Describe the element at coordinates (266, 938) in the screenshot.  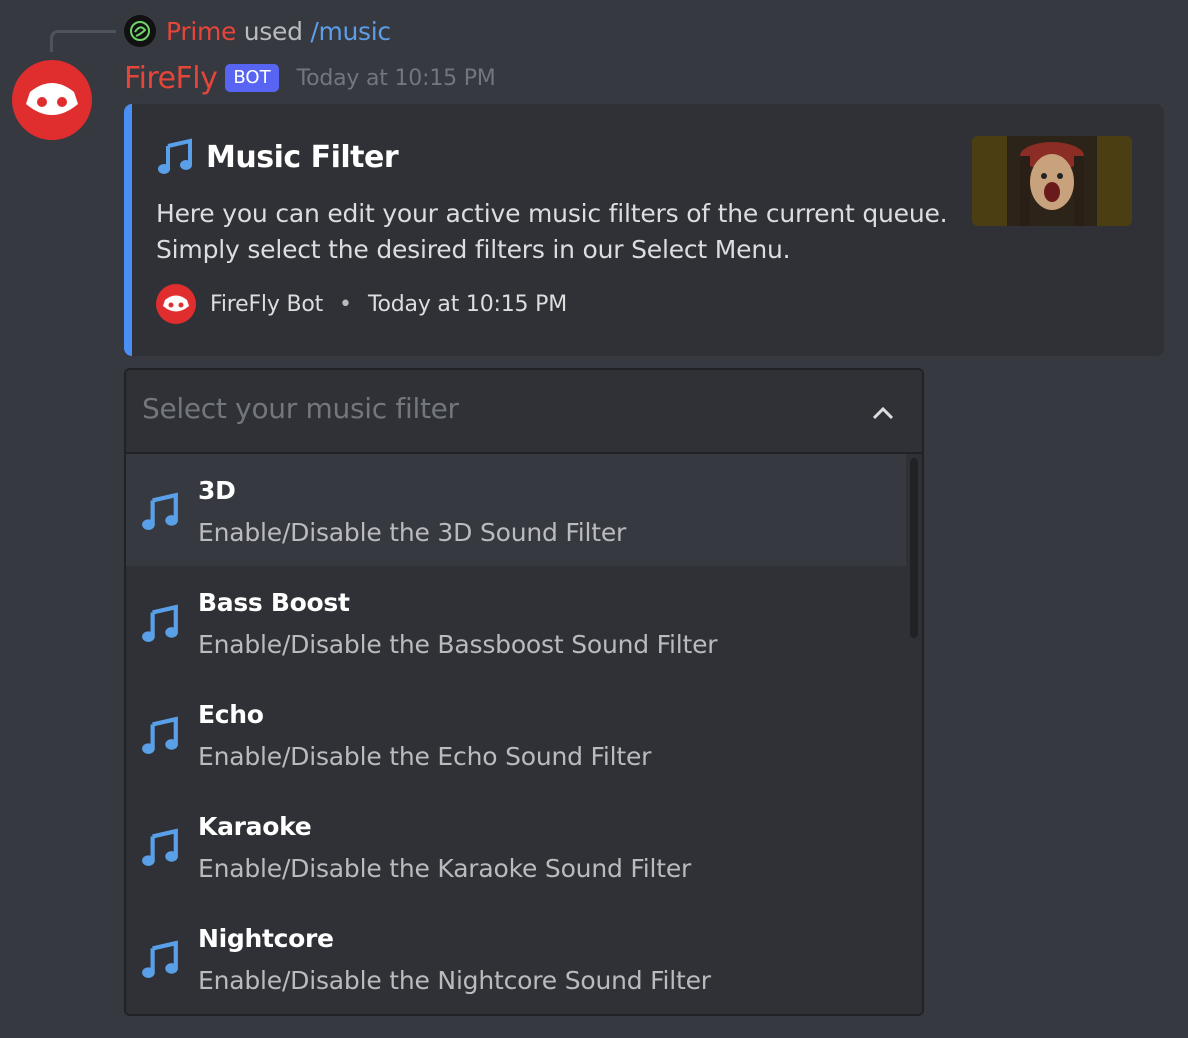
I see `option-label: Nightcore` at that location.